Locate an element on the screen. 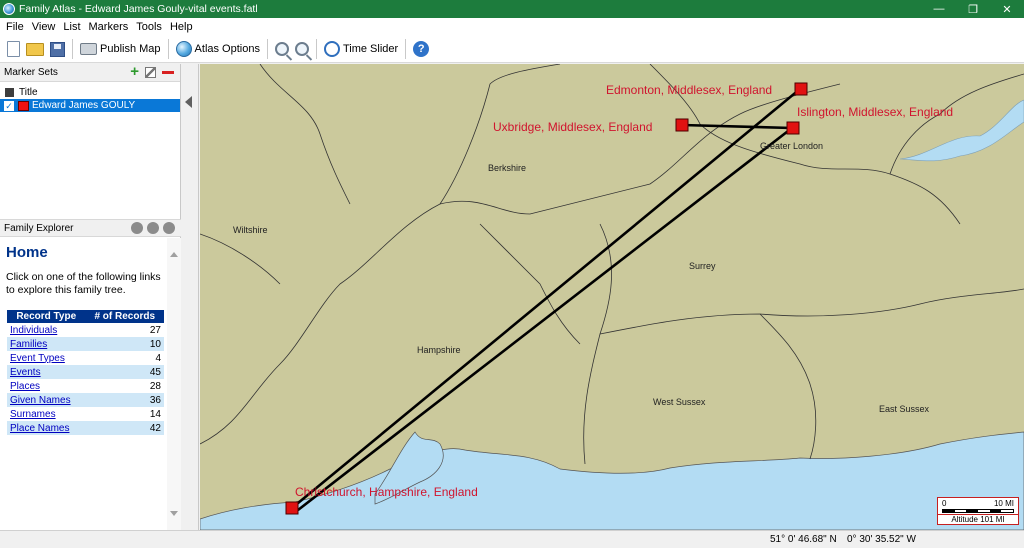 The image size is (1024, 548). latitude-readout: 51° 0' 46.68" N is located at coordinates (803, 539).